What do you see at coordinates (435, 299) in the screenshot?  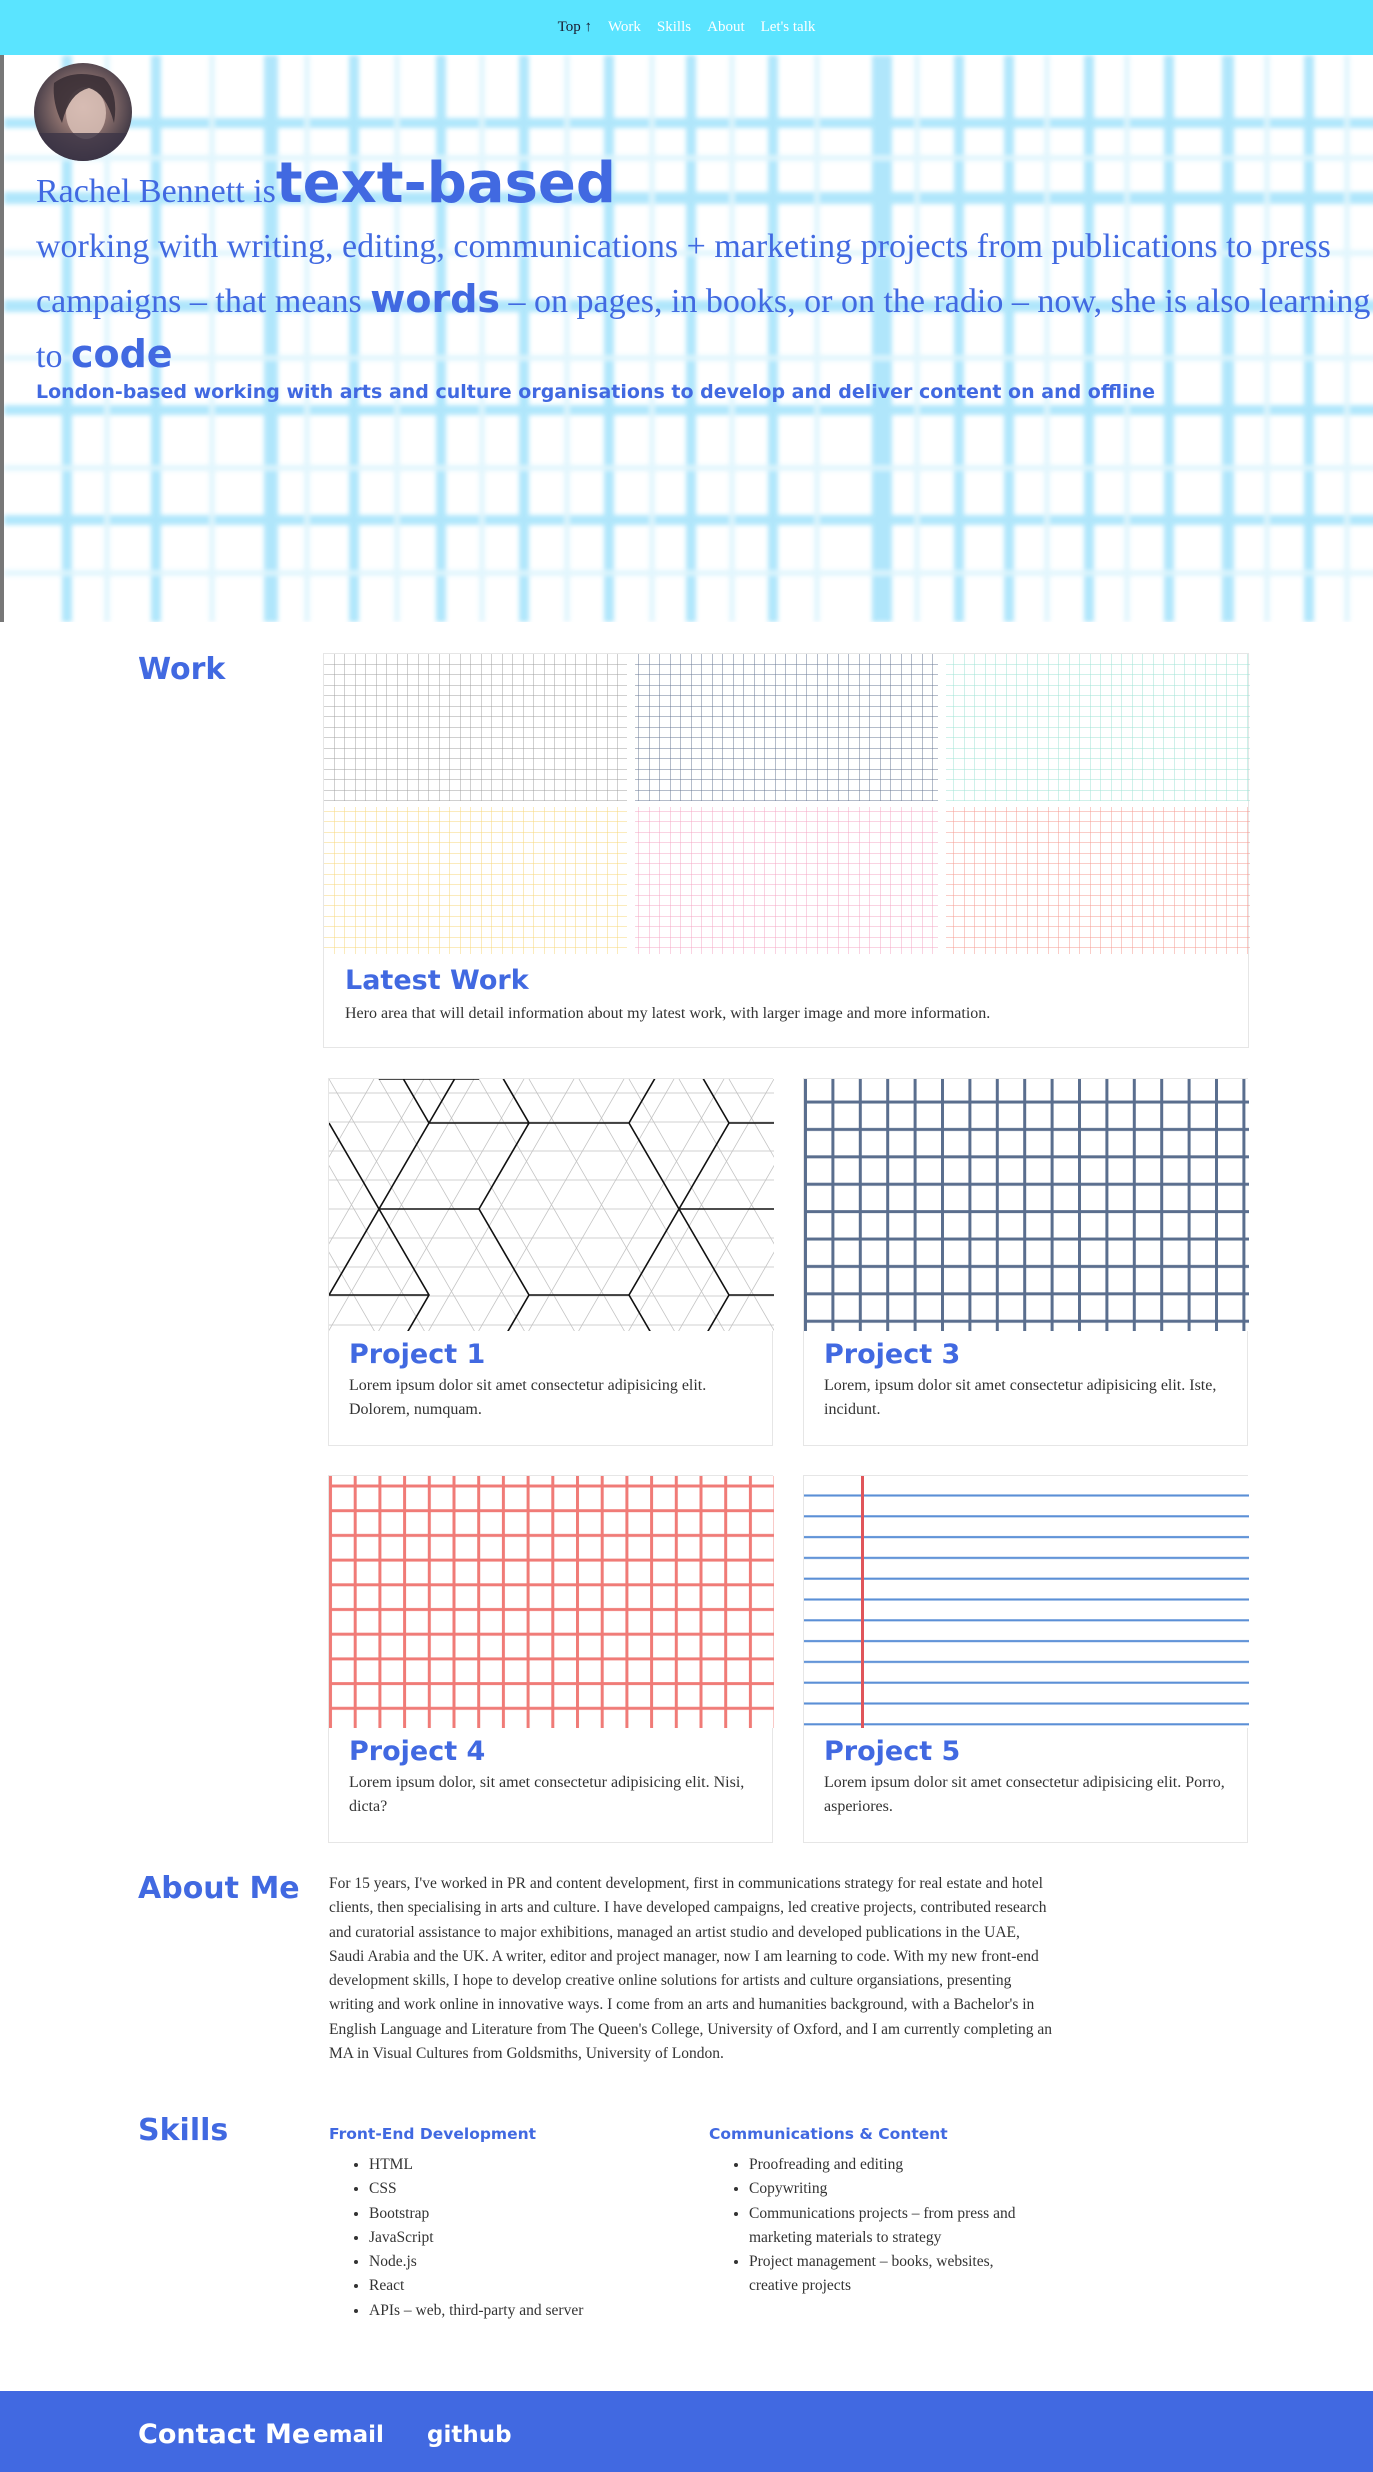 I see `hero-words: words` at bounding box center [435, 299].